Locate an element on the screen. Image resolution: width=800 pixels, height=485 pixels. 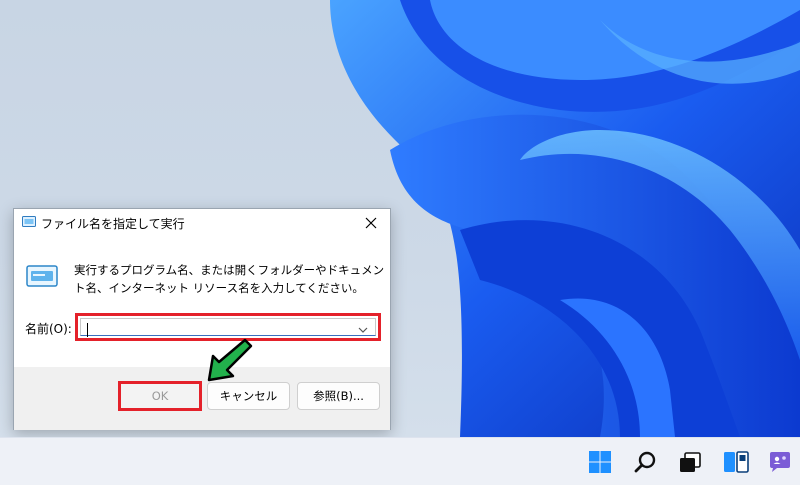
task-view-icon is located at coordinates (690, 462).